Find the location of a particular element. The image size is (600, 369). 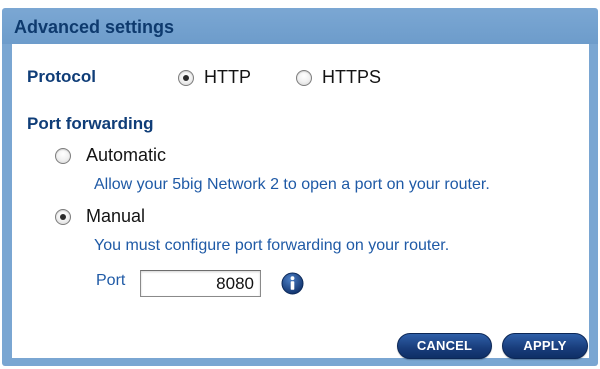

port-forwarding-manual-radio is located at coordinates (63, 217).